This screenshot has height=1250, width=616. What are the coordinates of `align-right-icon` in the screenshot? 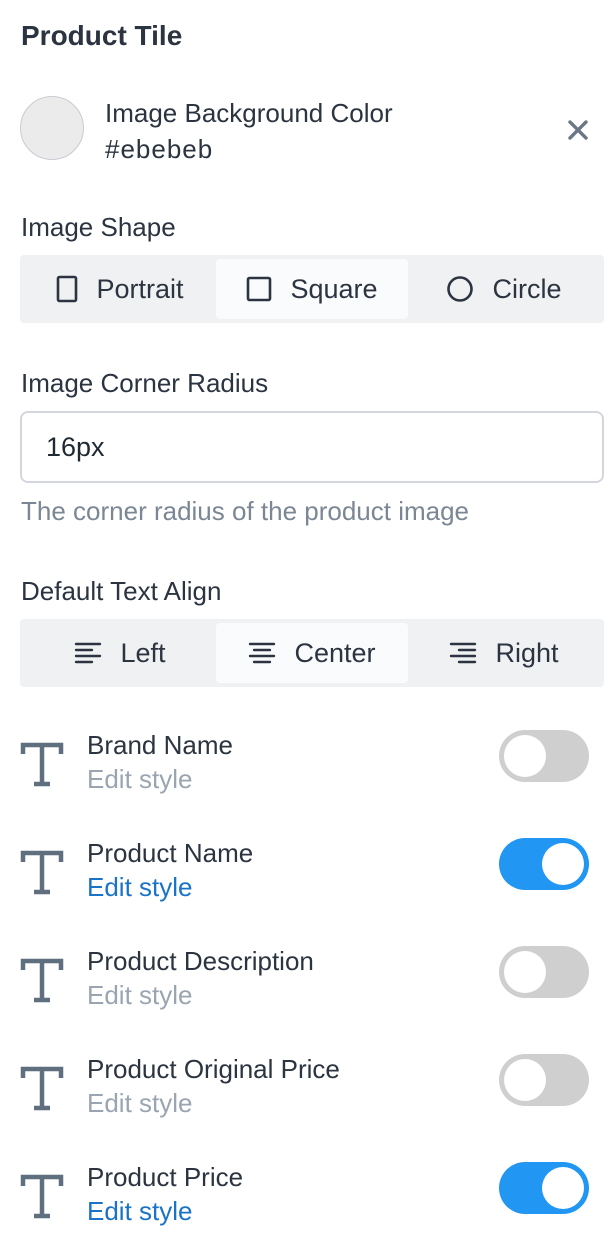 It's located at (463, 653).